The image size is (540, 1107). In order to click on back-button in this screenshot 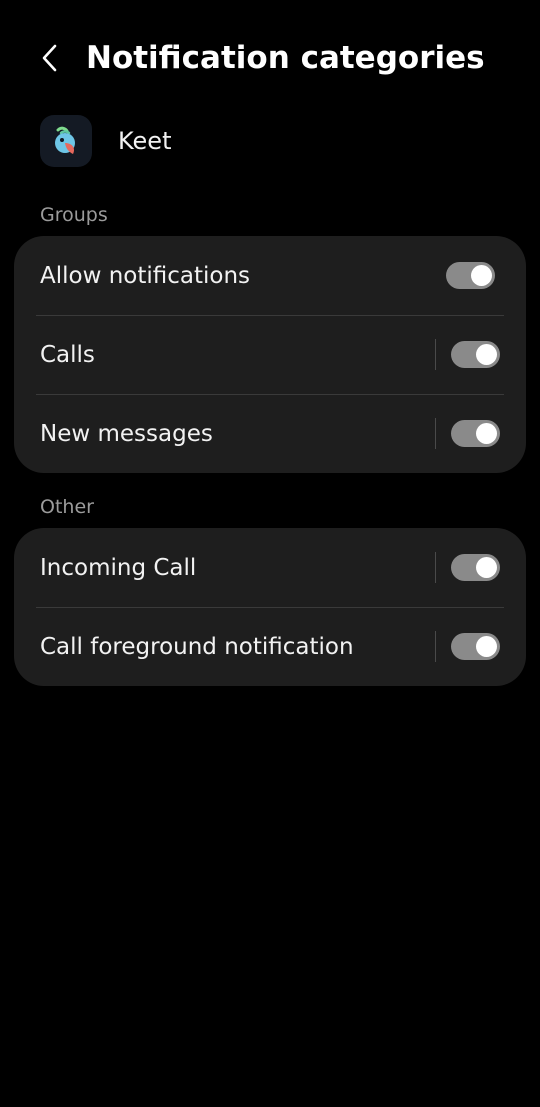, I will do `click(50, 58)`.